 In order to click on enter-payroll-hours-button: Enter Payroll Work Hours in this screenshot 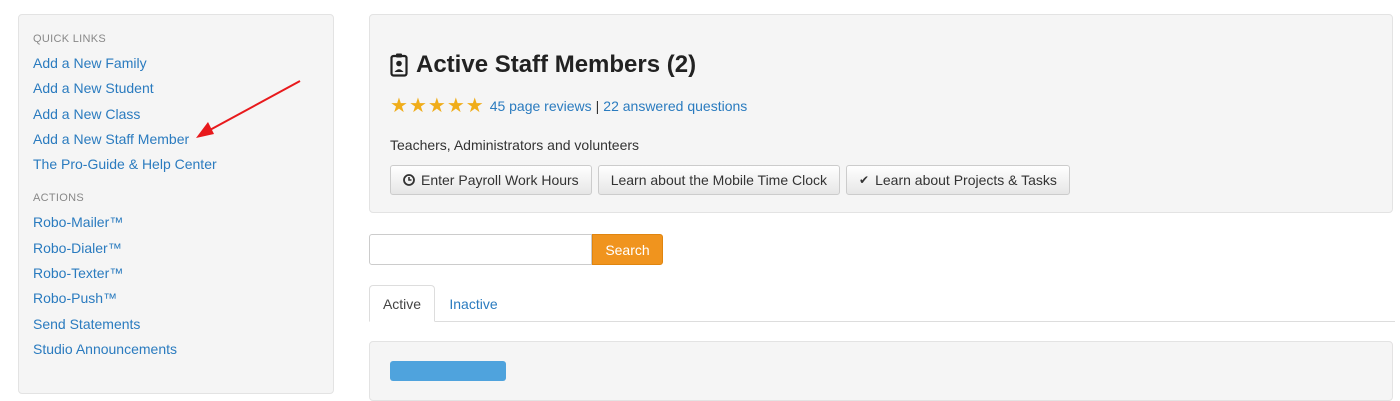, I will do `click(491, 180)`.